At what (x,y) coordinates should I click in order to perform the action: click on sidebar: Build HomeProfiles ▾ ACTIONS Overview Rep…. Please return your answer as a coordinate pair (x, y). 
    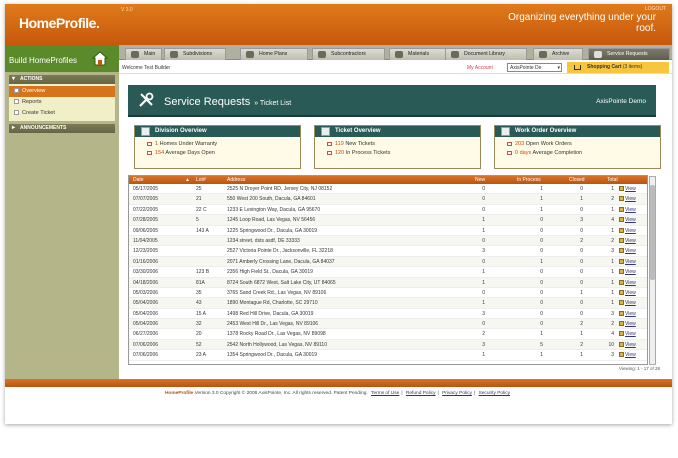
    Looking at the image, I should click on (62, 212).